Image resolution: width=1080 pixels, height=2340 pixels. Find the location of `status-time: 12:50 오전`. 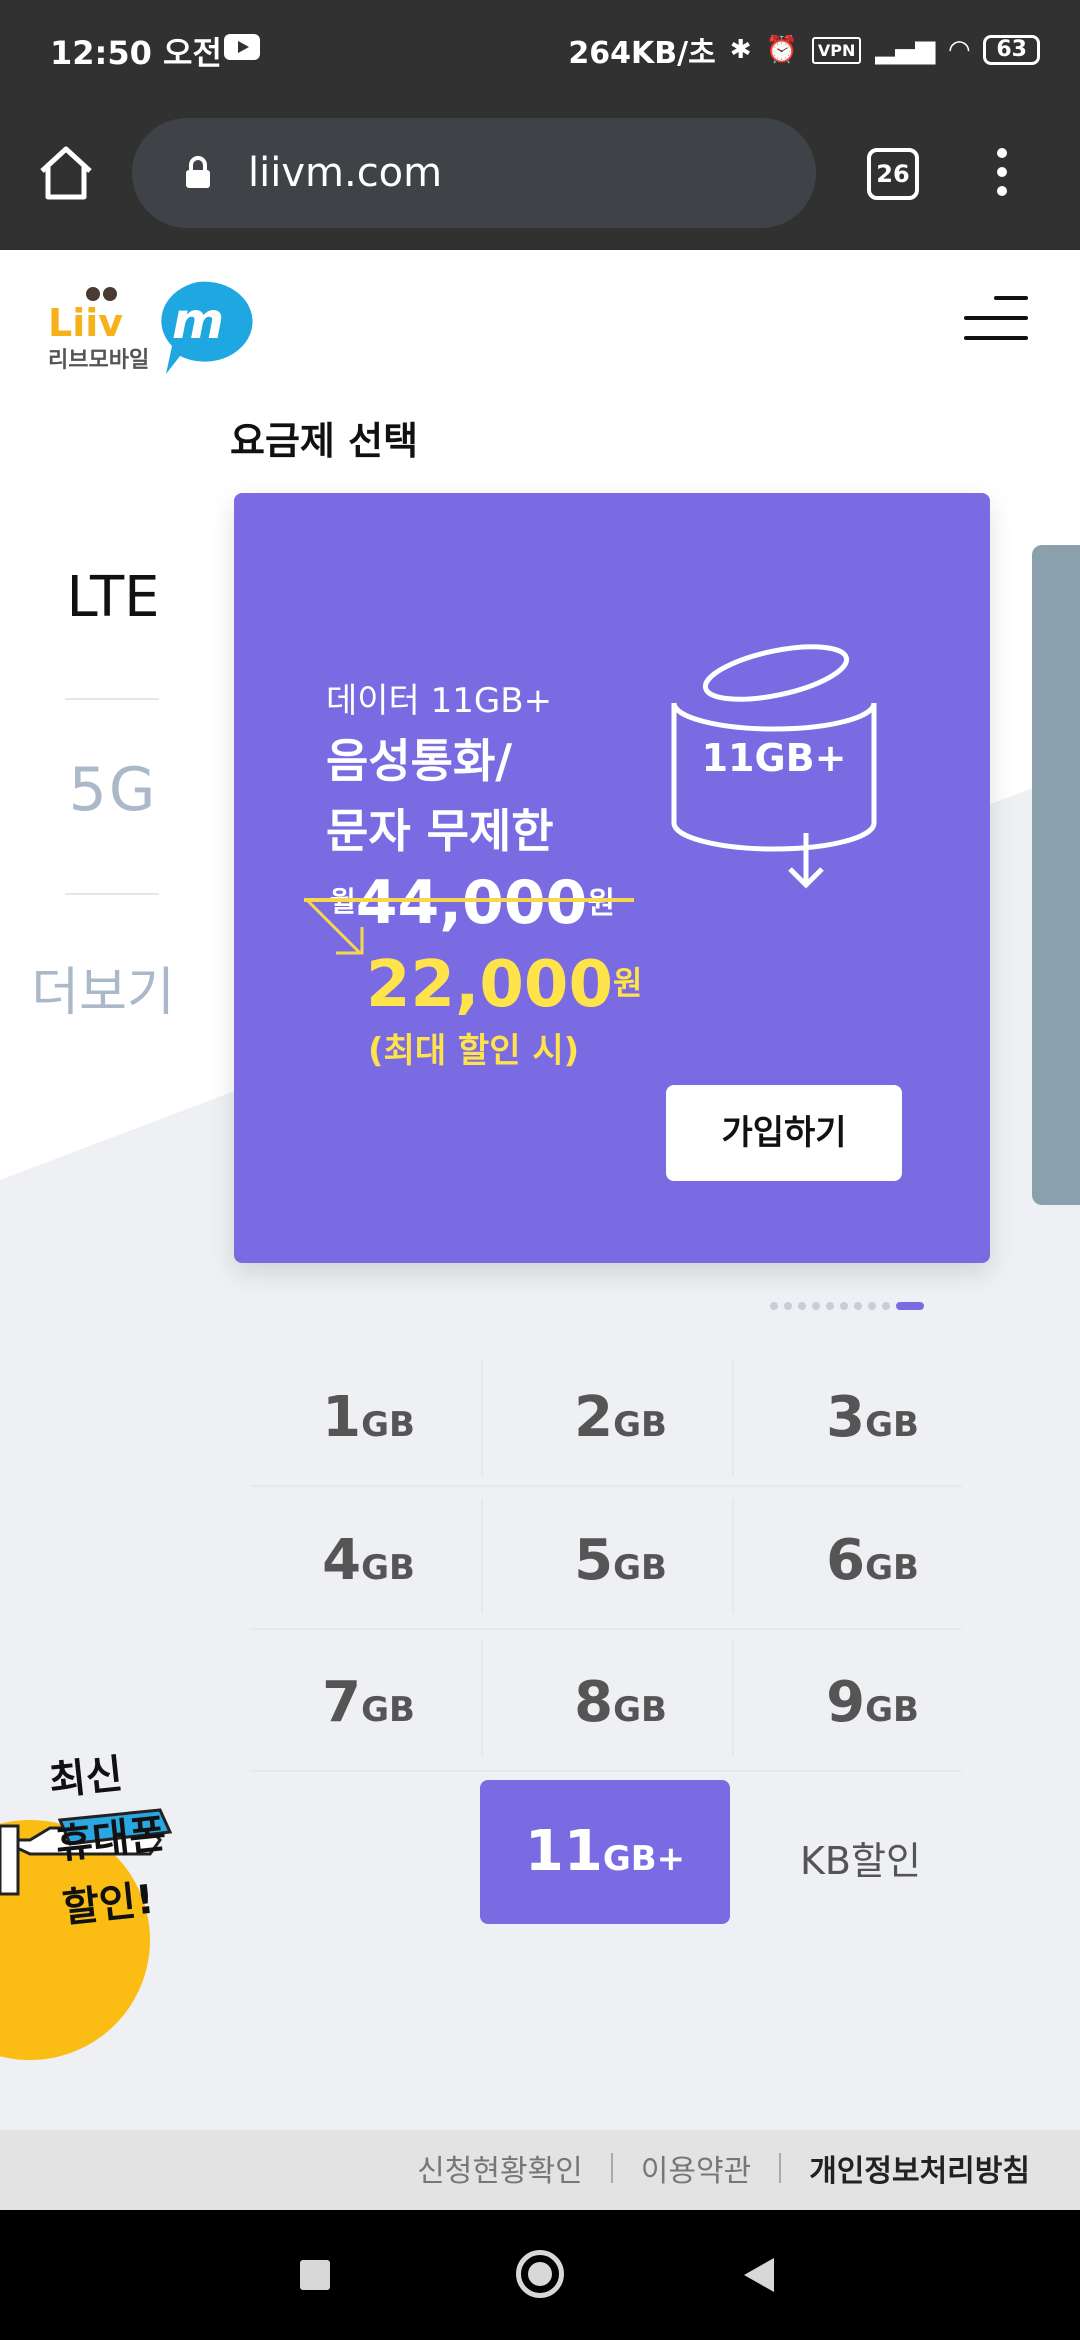

status-time: 12:50 오전 is located at coordinates (136, 53).